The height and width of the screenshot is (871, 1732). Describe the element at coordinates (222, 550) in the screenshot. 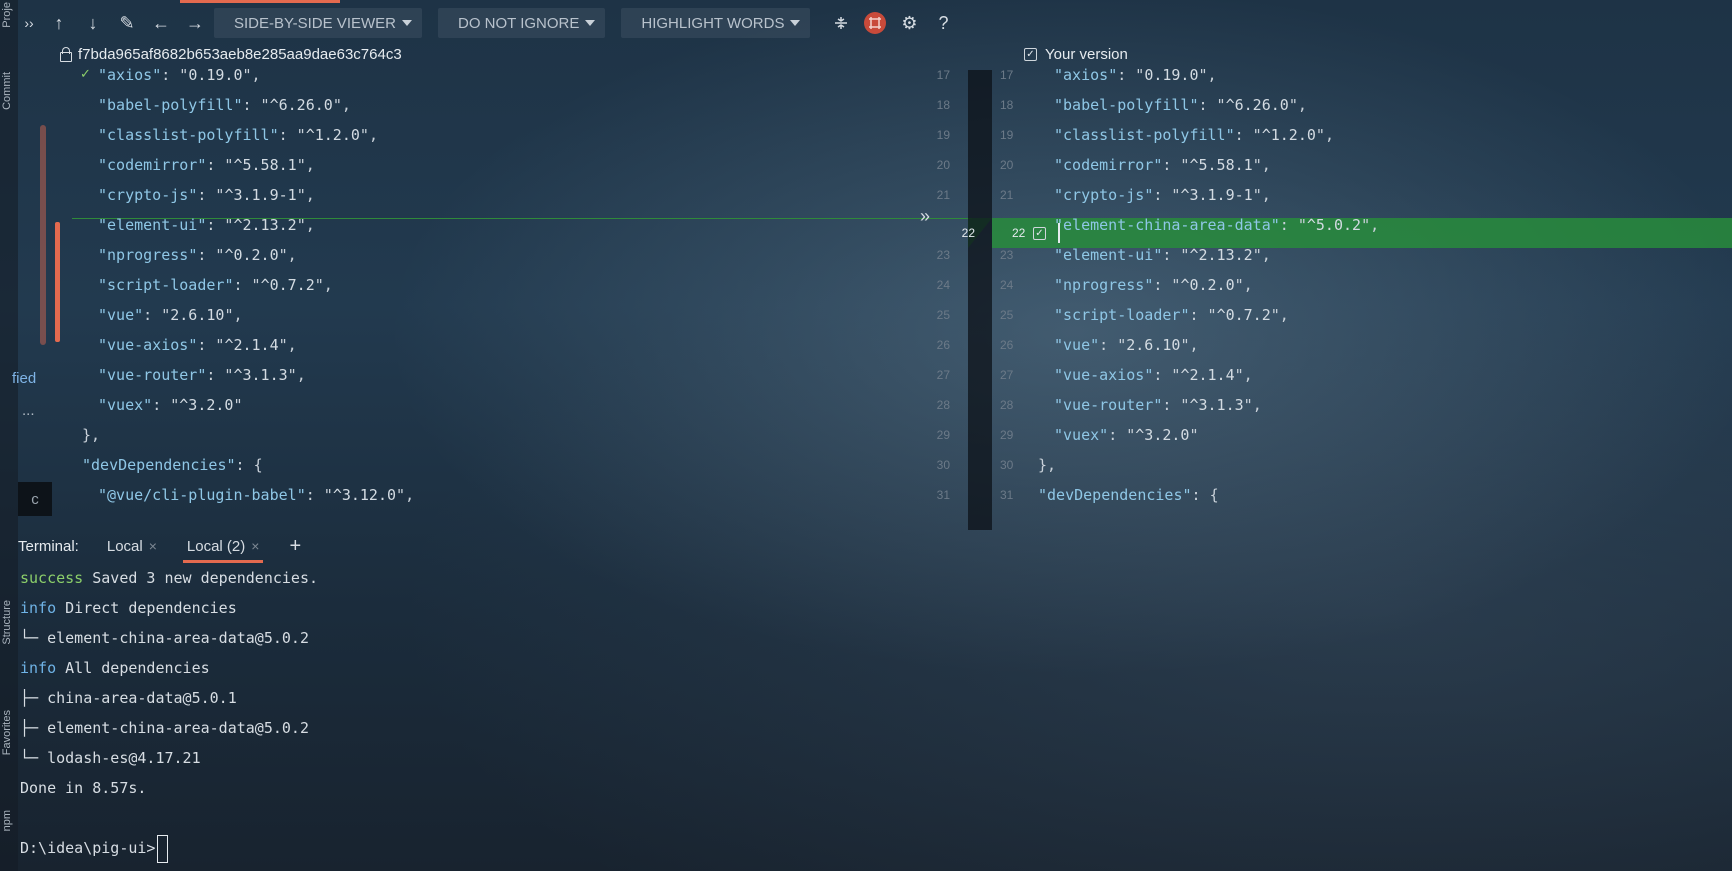

I see `terminal-tab-local-2: Local (2) ×` at that location.